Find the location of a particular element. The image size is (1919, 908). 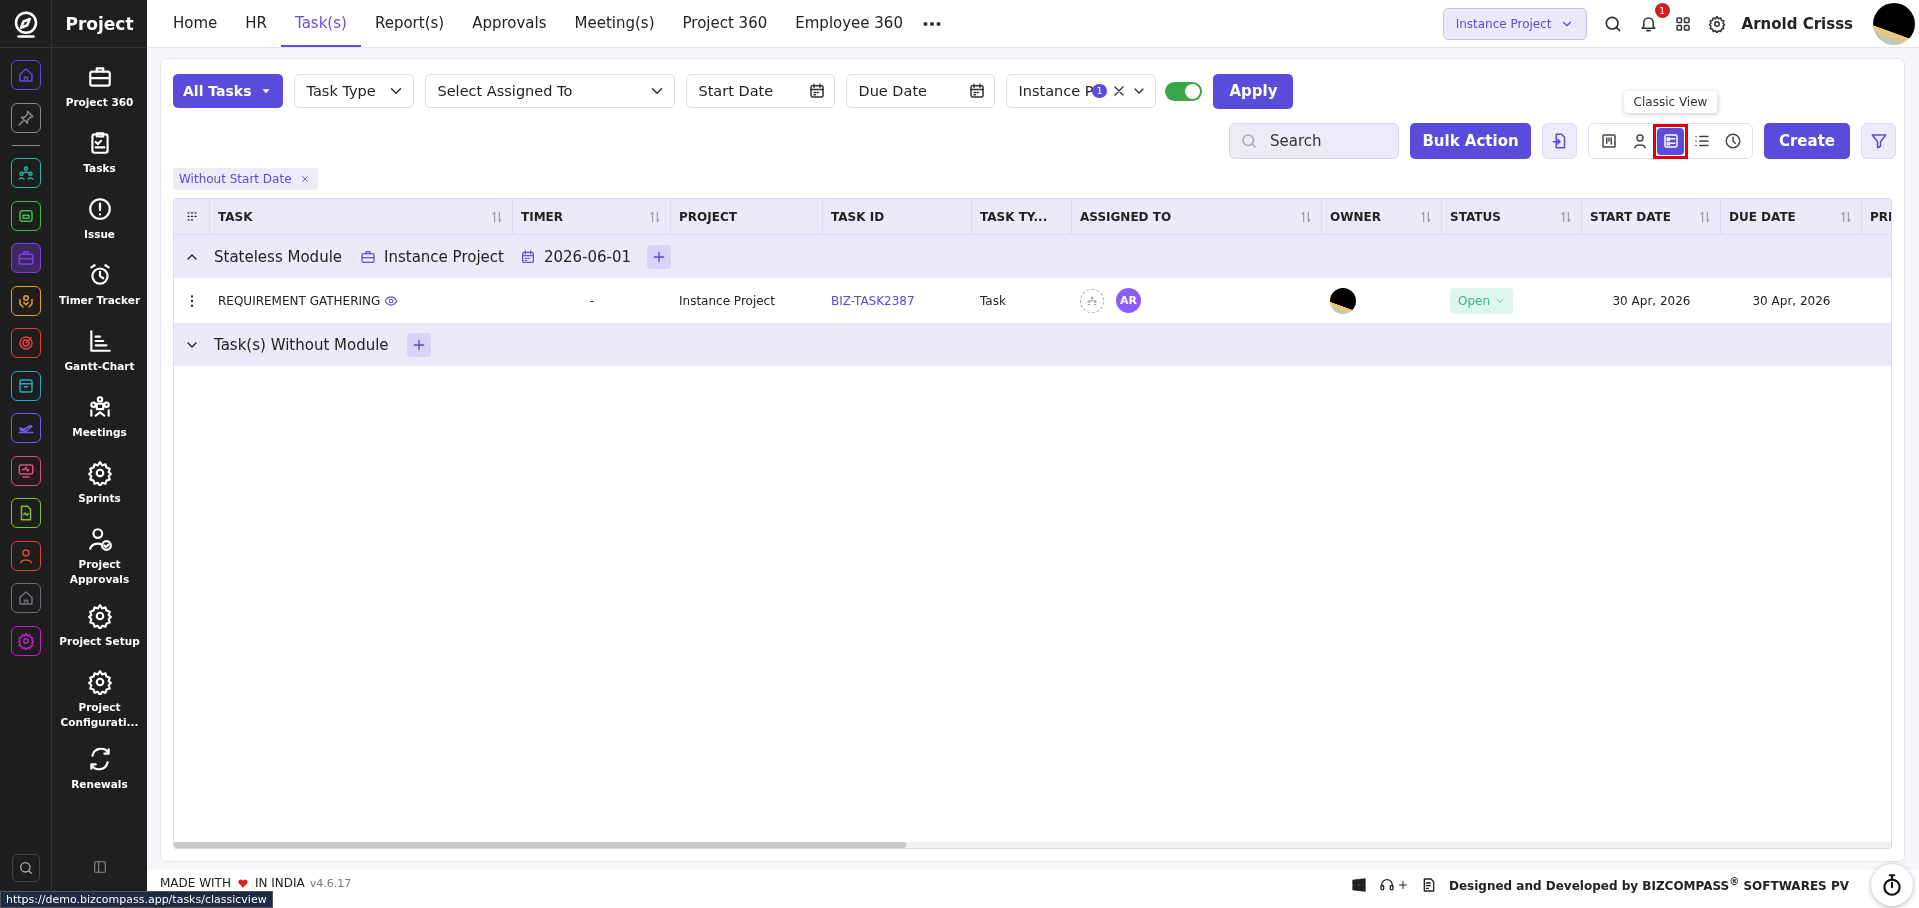

bell-icon is located at coordinates (1648, 23).